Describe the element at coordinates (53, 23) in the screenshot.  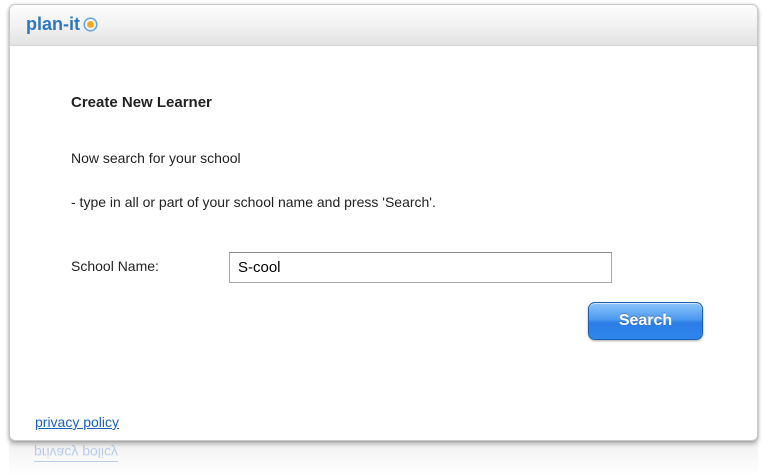
I see `logo-text: plan-it` at that location.